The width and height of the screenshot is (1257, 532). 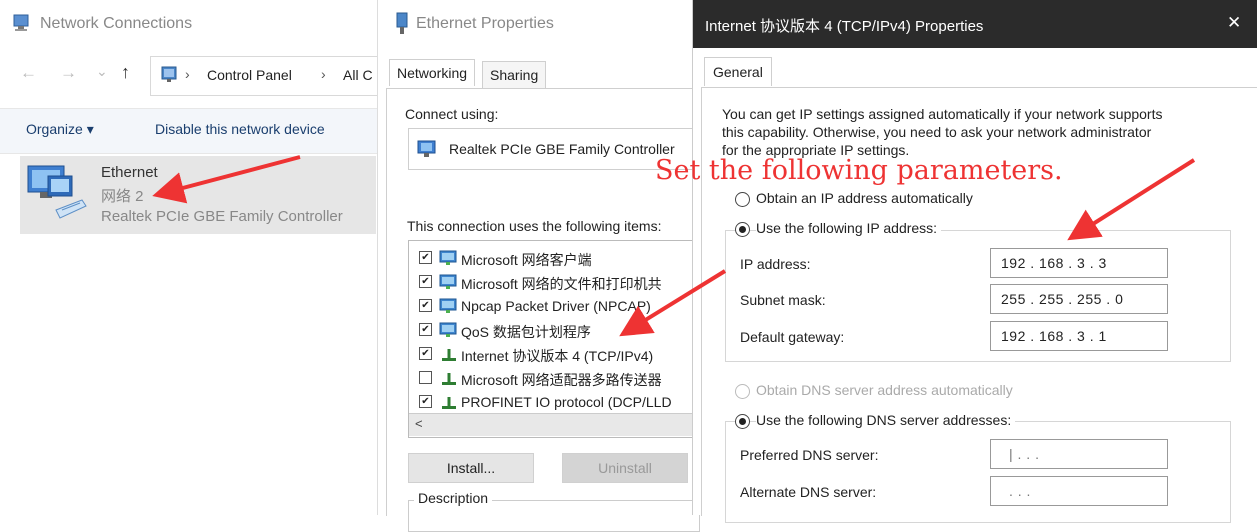 I want to click on subnet-mask-label: Subnet mask:, so click(x=783, y=300).